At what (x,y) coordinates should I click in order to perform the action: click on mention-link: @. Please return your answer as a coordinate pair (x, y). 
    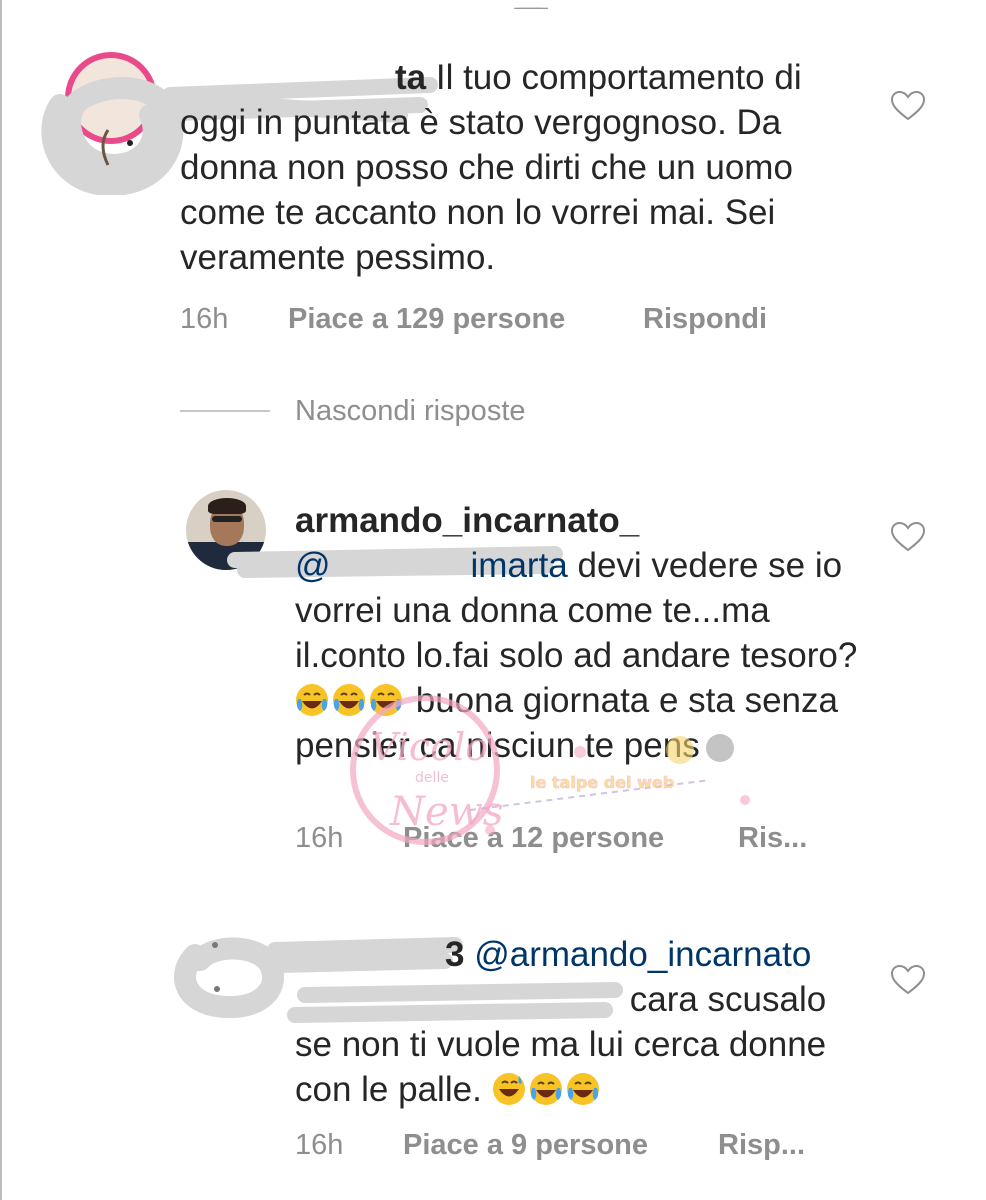
    Looking at the image, I should click on (313, 565).